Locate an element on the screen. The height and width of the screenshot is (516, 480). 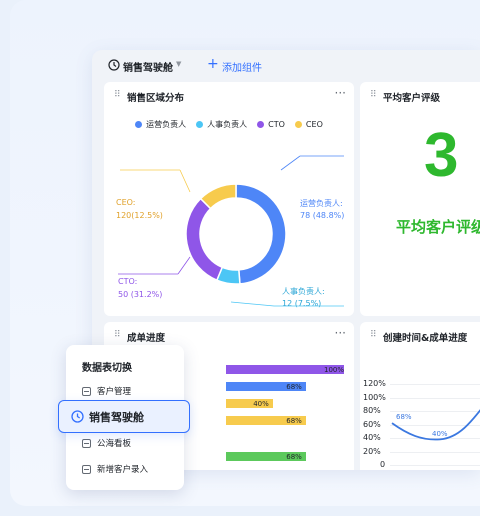
average-rating-card: ⠿ 平均客户评级 3 平均客户评级 is located at coordinates (420, 199).